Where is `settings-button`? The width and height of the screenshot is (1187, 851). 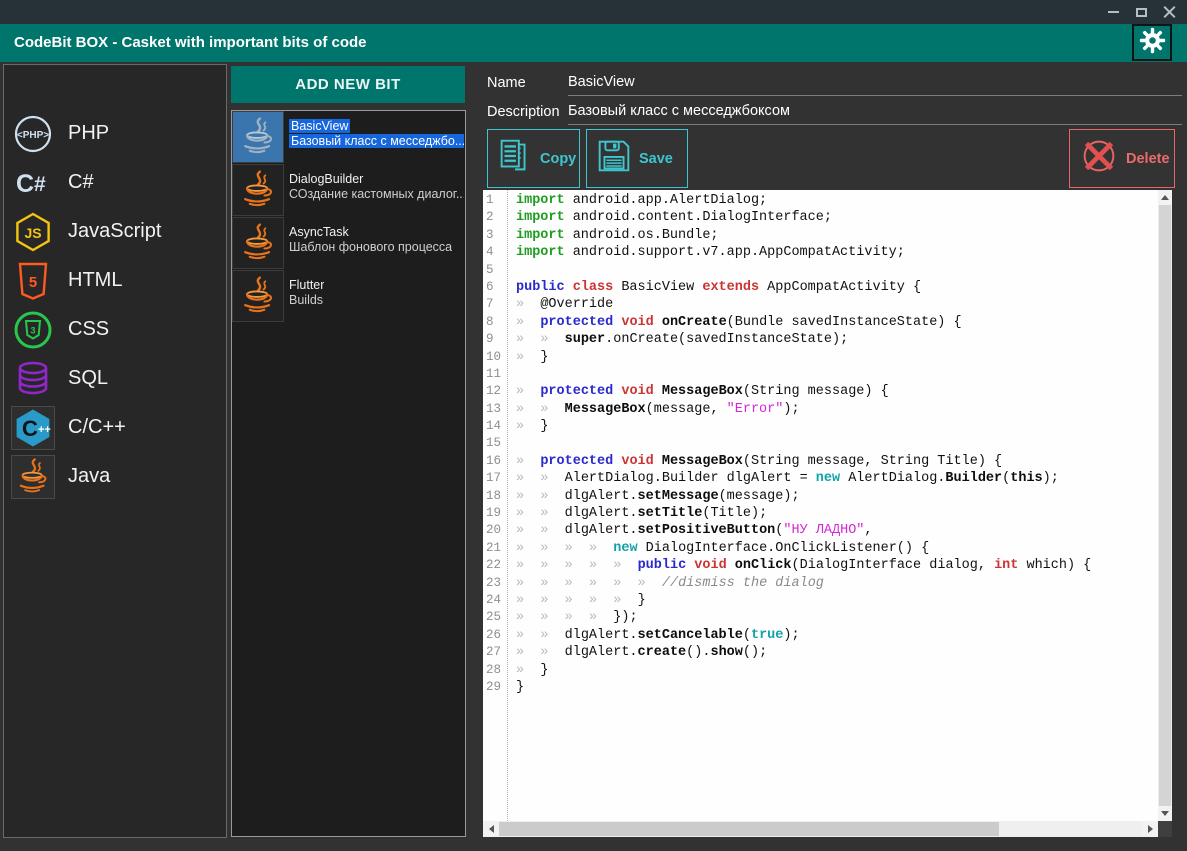 settings-button is located at coordinates (1152, 42).